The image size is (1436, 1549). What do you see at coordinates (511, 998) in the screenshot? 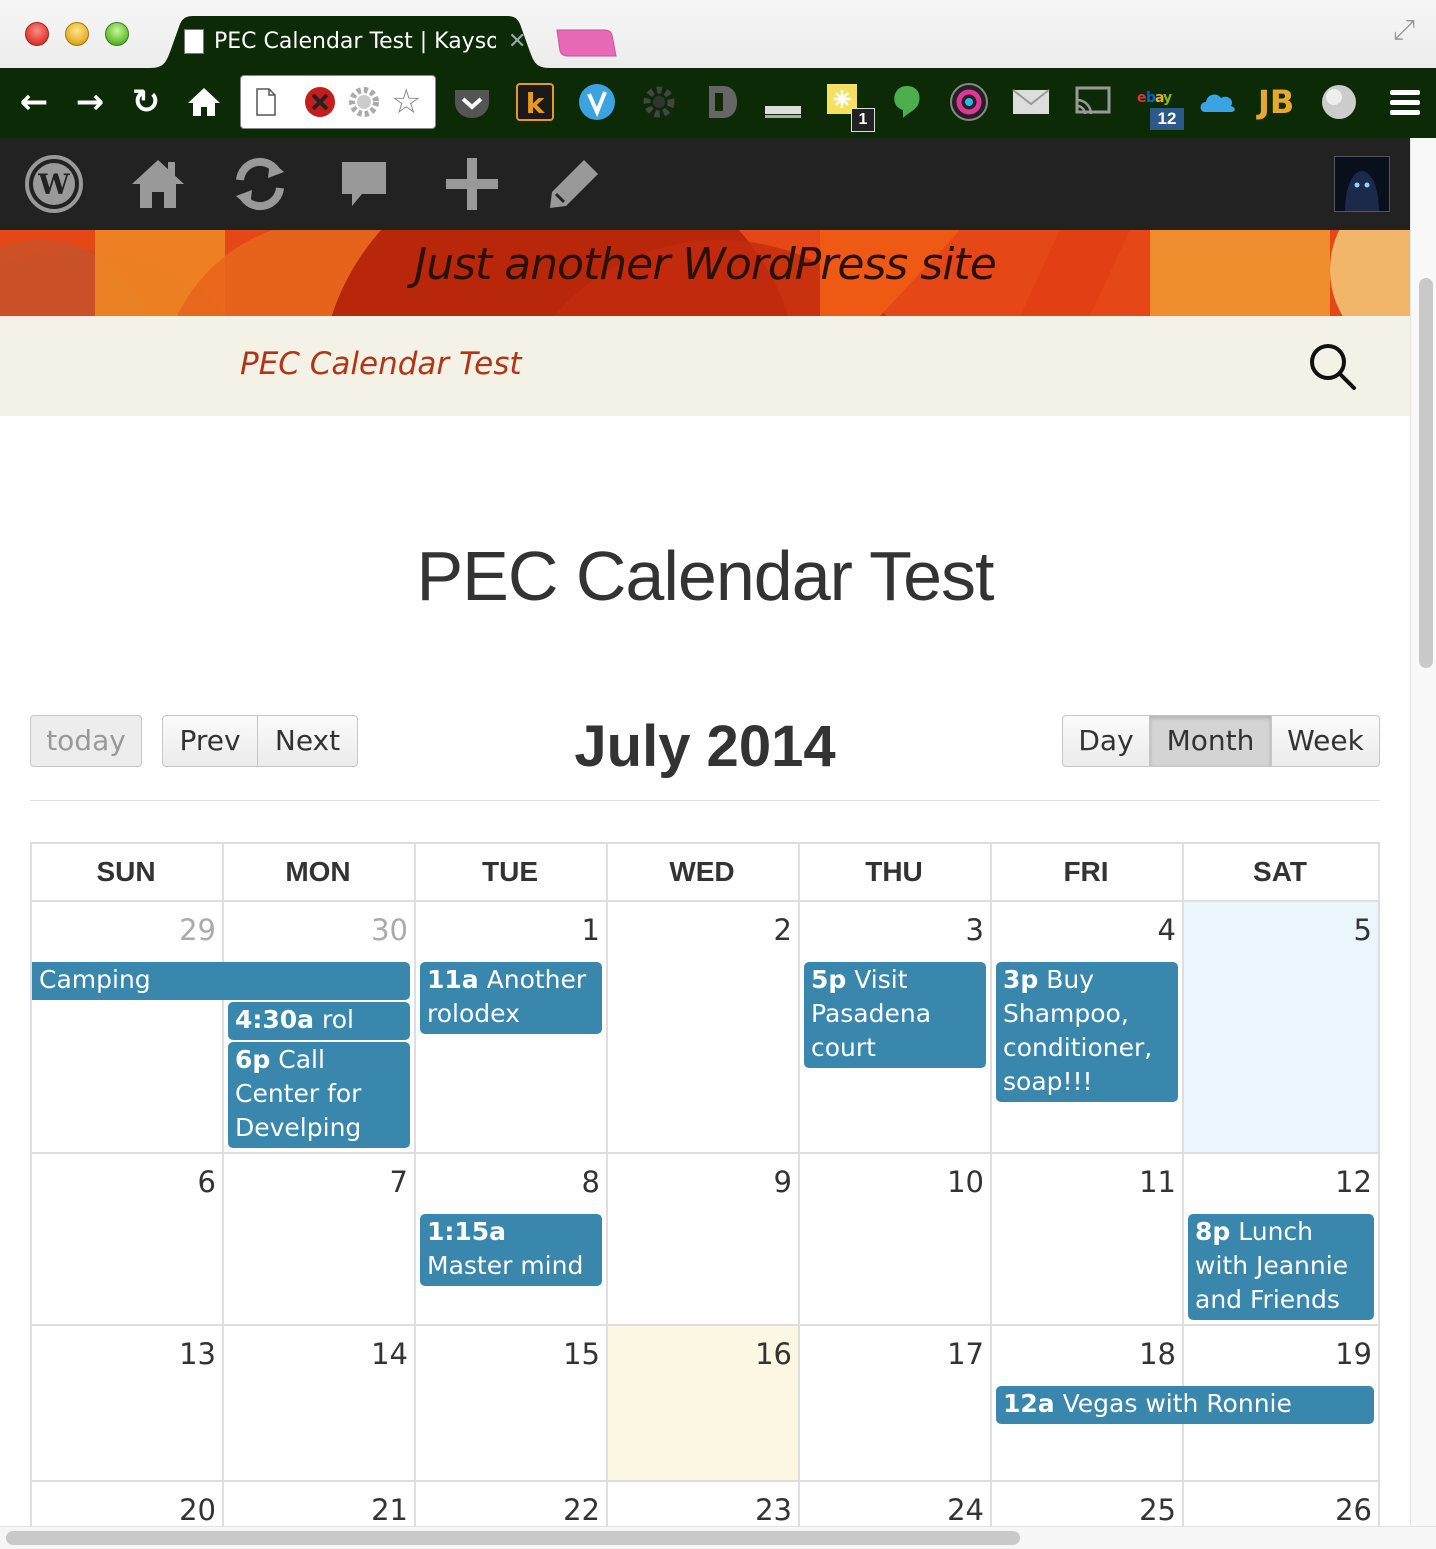
I see `calendar-event: 11a Another rolodex` at bounding box center [511, 998].